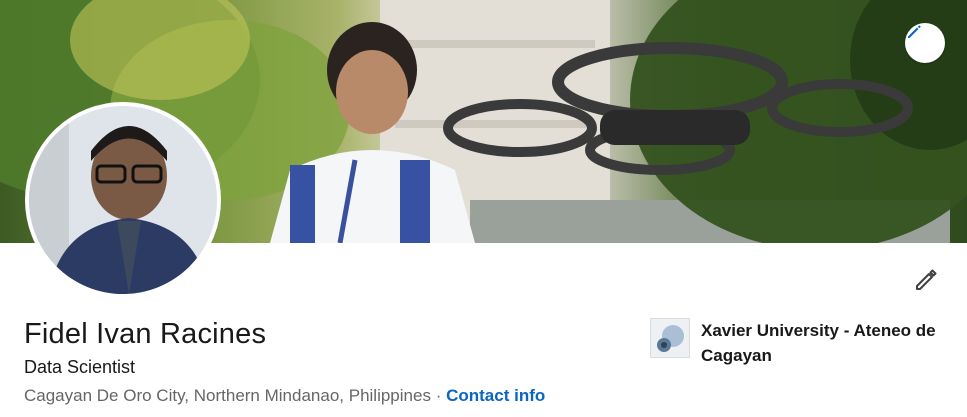  Describe the element at coordinates (925, 43) in the screenshot. I see `edit-cover-button` at that location.